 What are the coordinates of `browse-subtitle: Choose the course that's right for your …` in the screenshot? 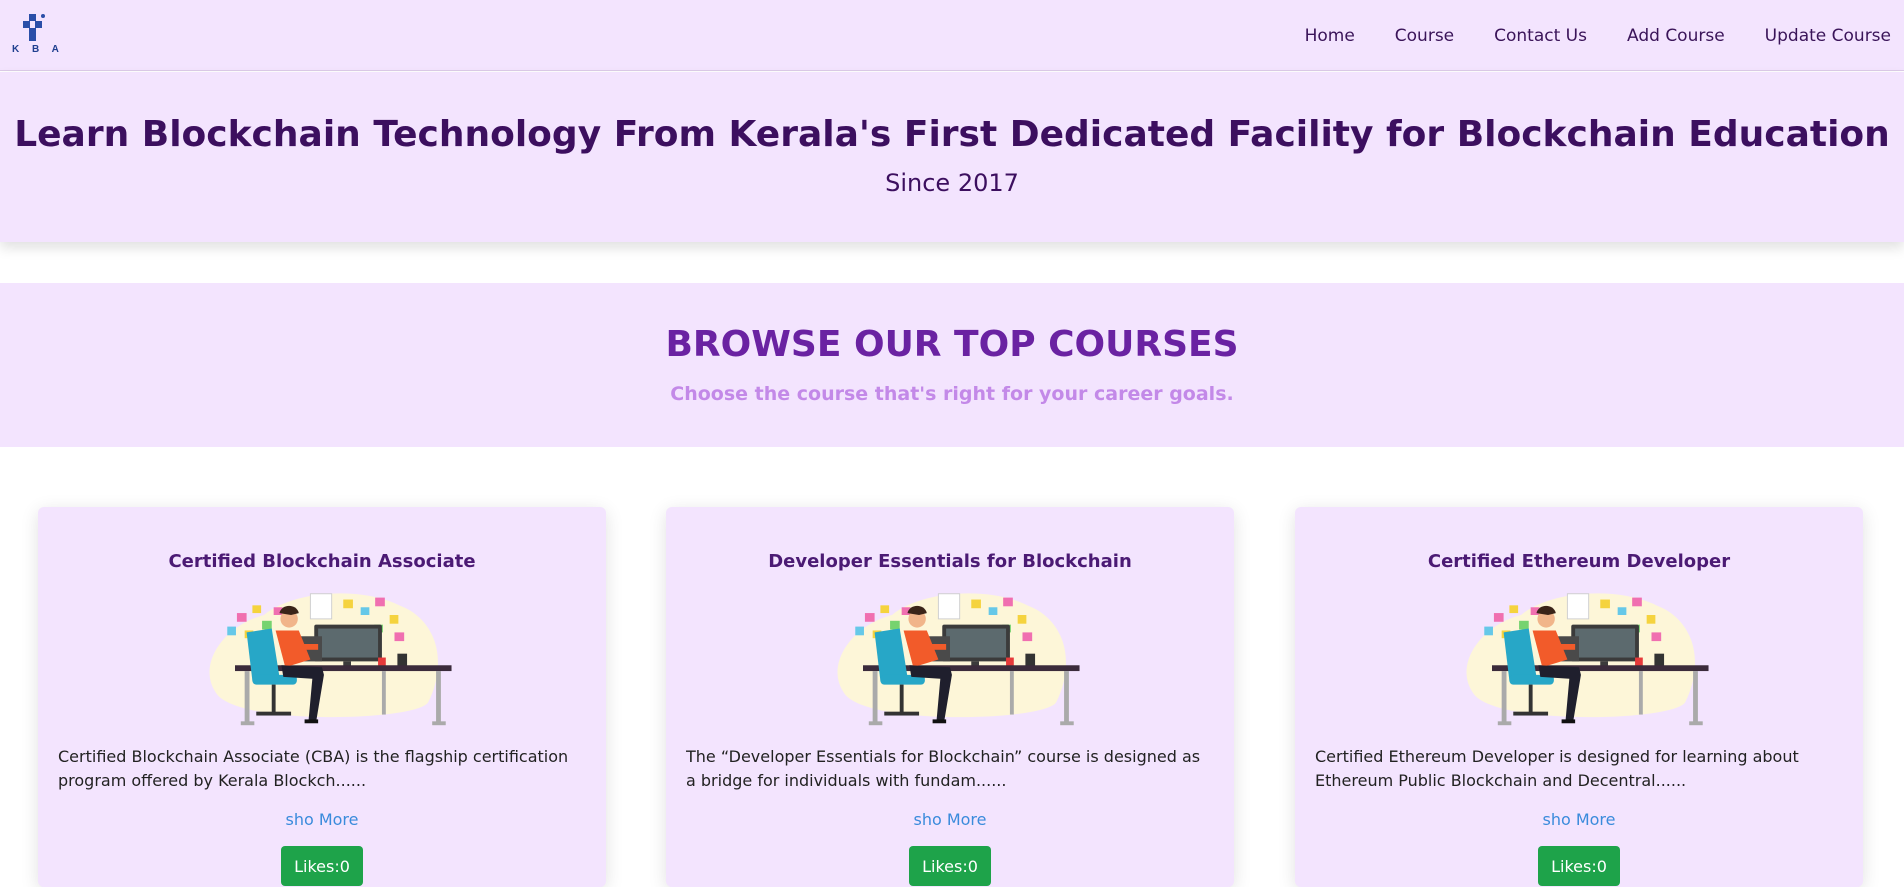 It's located at (952, 394).